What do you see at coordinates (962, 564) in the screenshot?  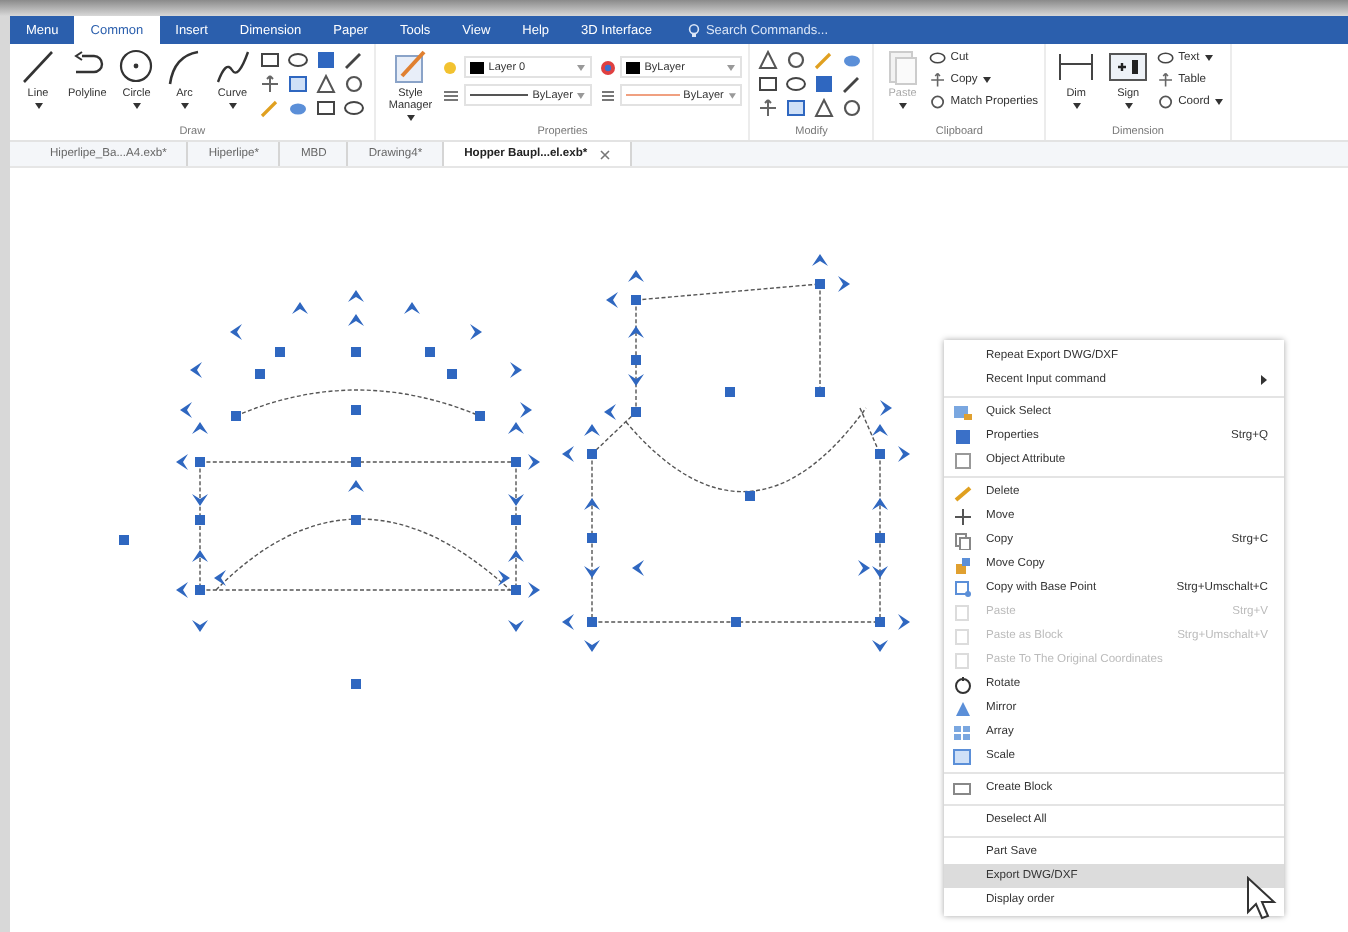 I see `move-copy-icon` at bounding box center [962, 564].